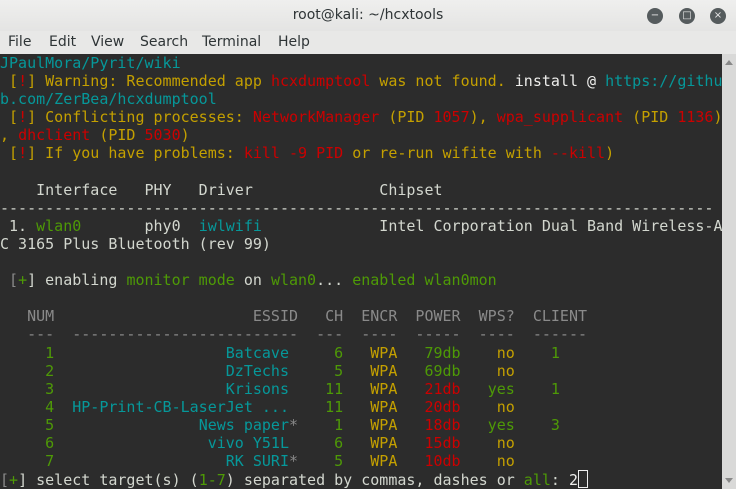  Describe the element at coordinates (316, 117) in the screenshot. I see `terminal-text: NetworkManager` at that location.